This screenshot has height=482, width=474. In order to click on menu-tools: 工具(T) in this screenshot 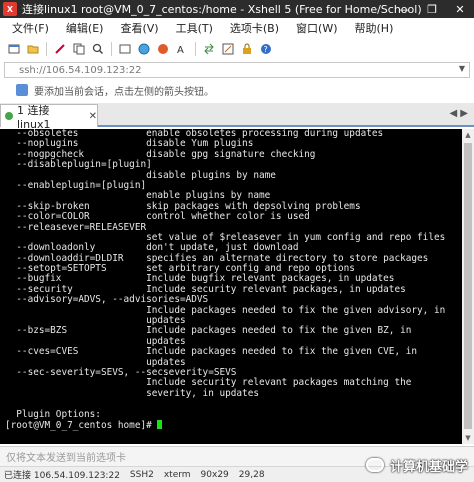, I will do `click(194, 28)`.